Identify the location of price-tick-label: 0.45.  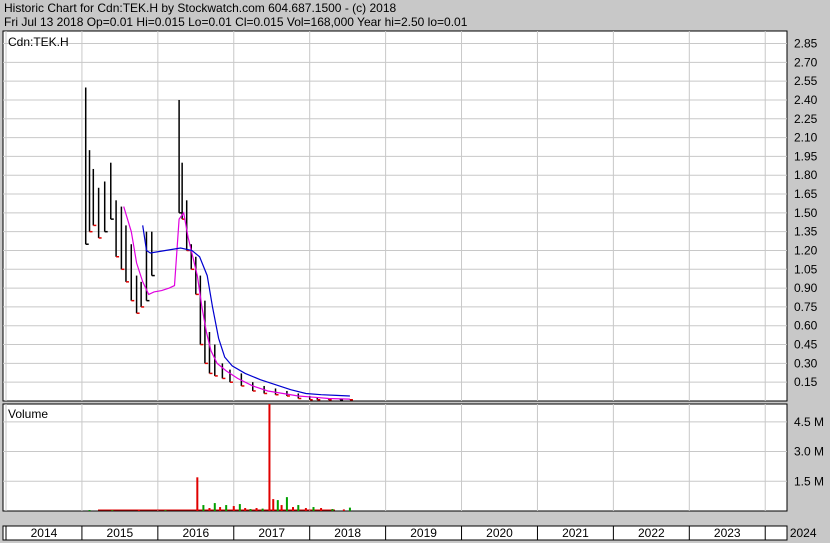
(806, 345).